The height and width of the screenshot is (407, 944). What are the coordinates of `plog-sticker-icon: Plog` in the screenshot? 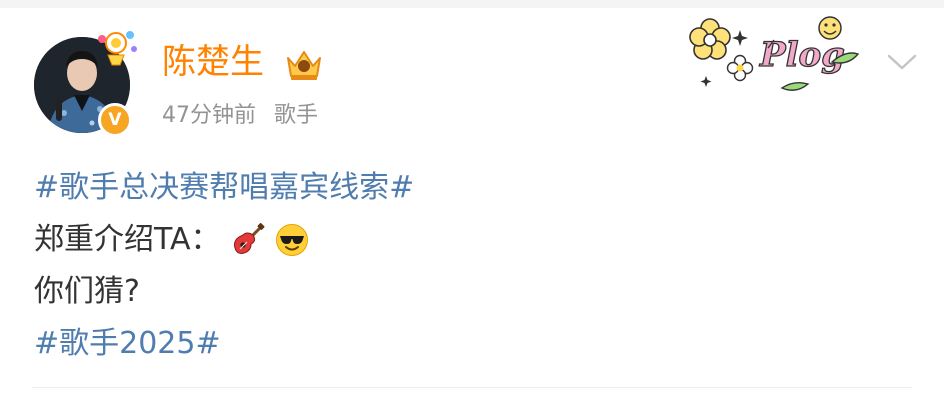 It's located at (774, 53).